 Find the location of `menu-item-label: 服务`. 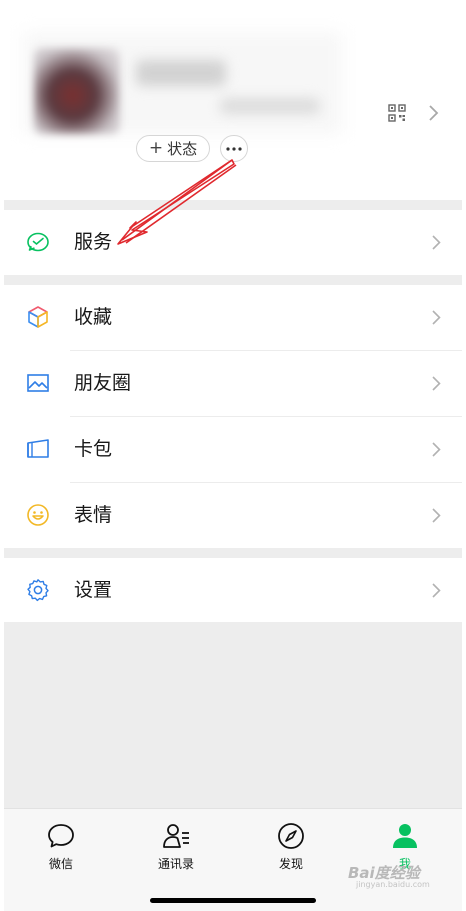

menu-item-label: 服务 is located at coordinates (93, 242).